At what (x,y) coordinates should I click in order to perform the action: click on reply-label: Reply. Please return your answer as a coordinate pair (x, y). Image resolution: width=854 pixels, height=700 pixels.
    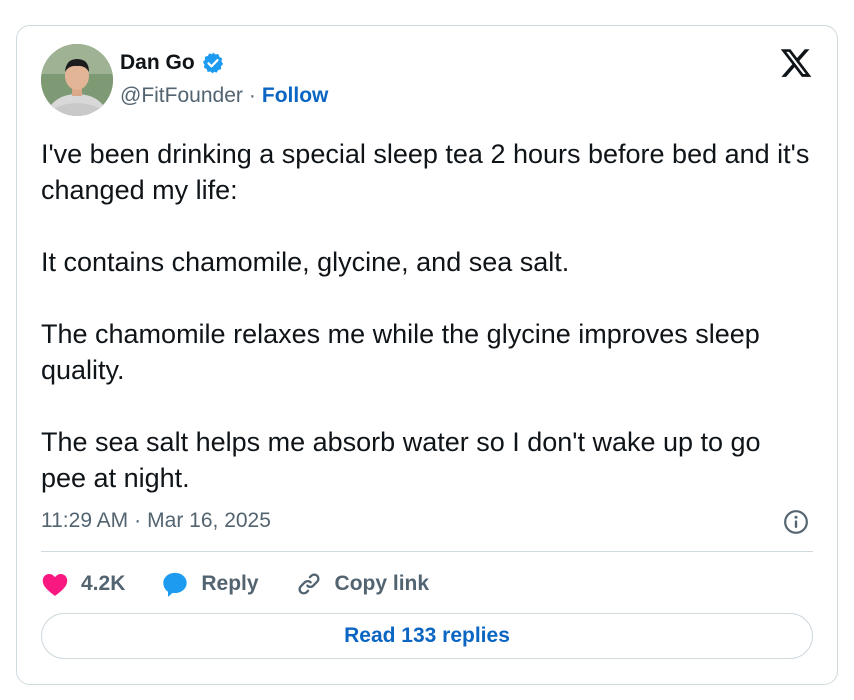
    Looking at the image, I should click on (230, 583).